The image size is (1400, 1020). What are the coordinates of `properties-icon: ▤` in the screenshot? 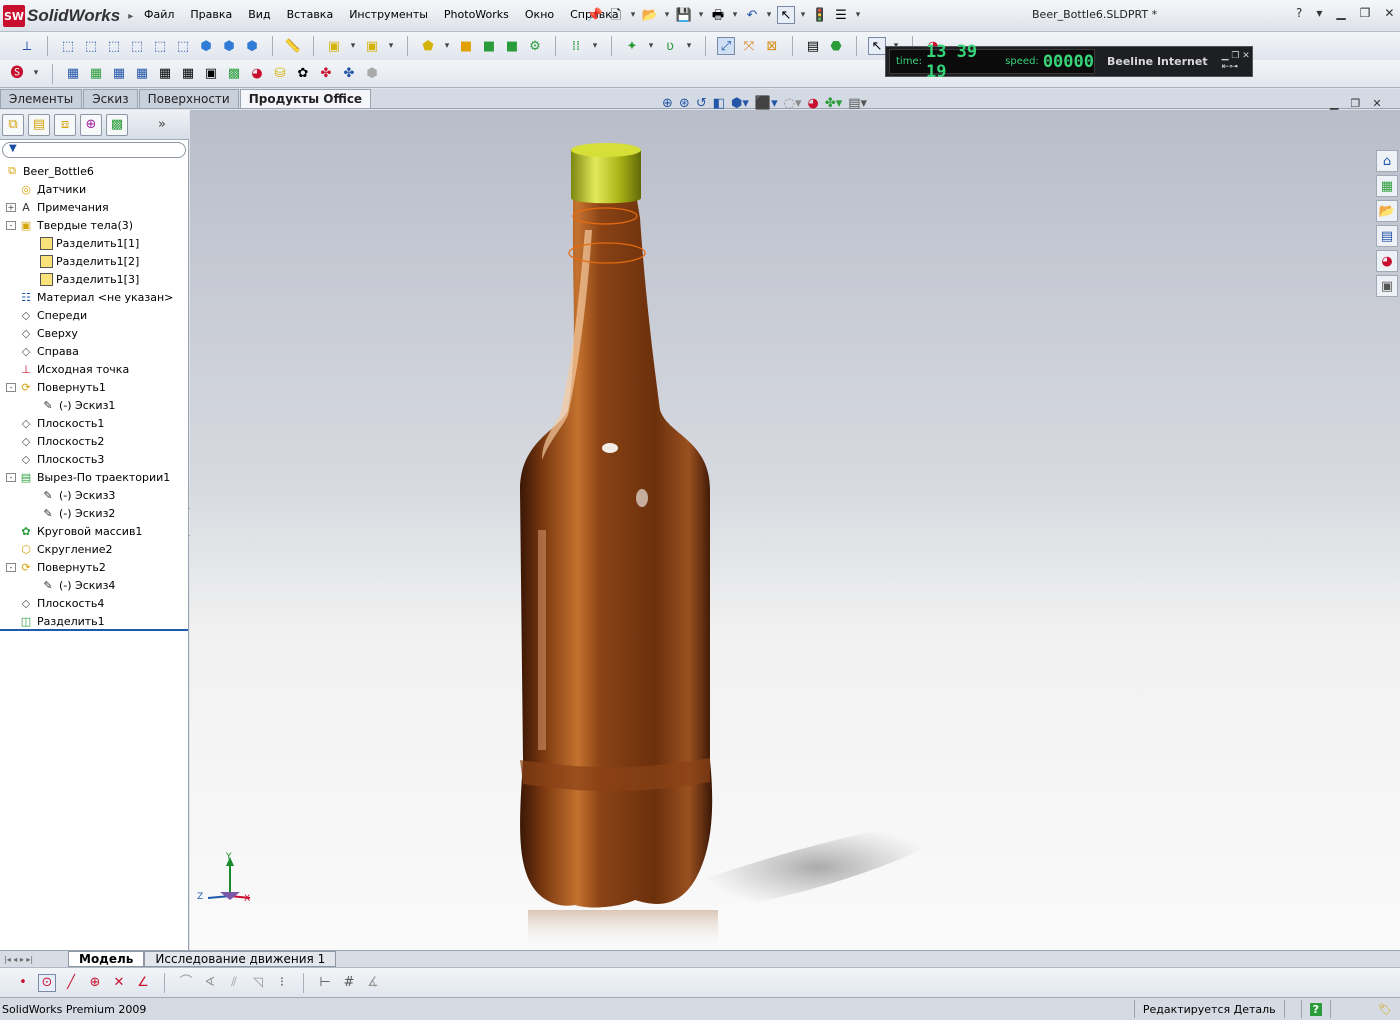 It's located at (813, 46).